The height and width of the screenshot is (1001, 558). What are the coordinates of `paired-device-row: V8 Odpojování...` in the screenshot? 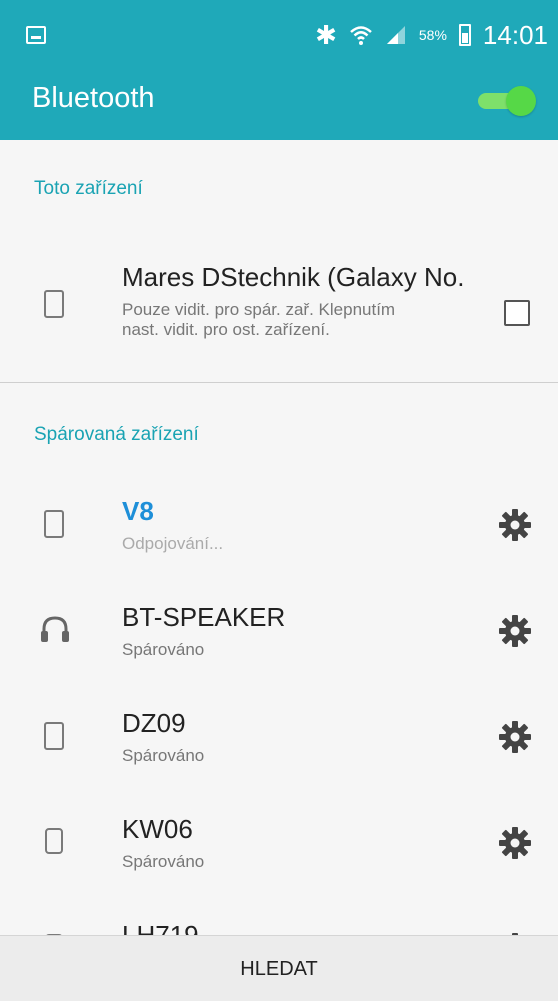 It's located at (279, 525).